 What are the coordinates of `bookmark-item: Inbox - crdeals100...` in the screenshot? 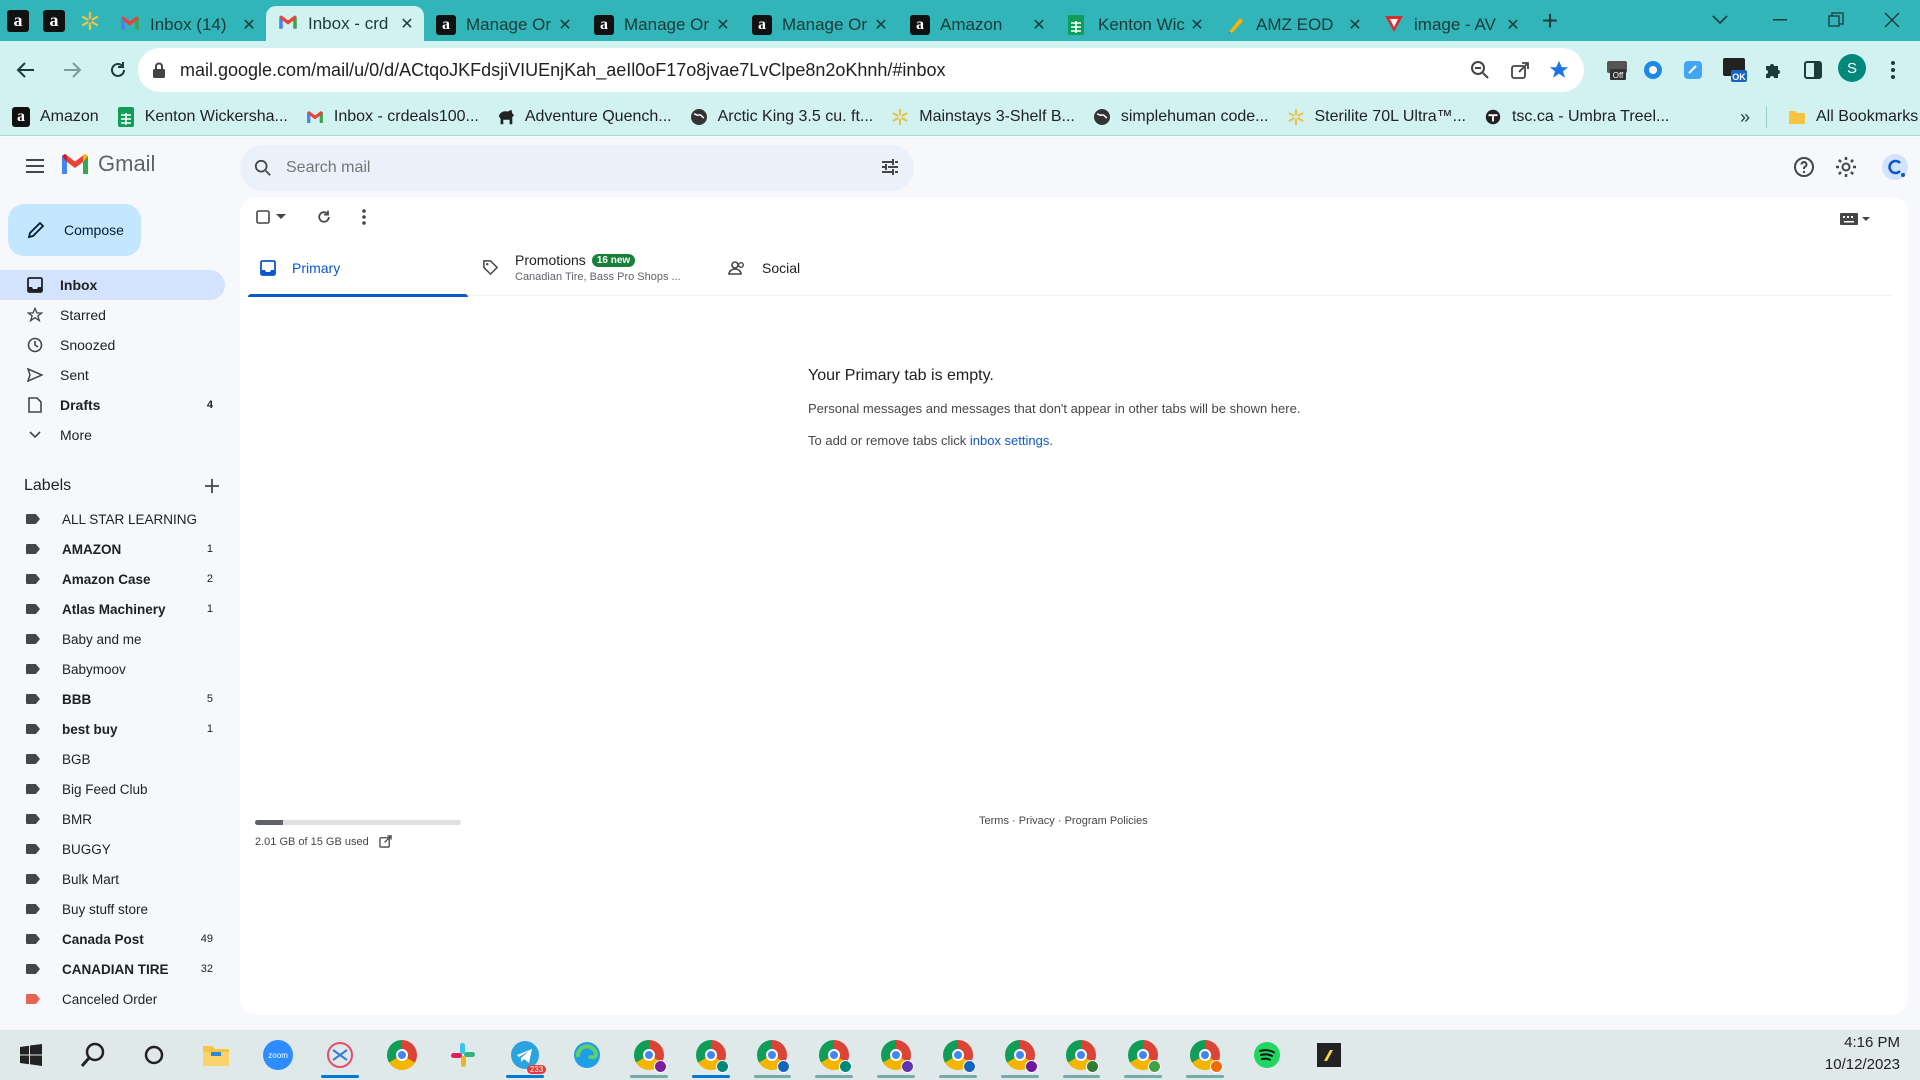 It's located at (392, 117).